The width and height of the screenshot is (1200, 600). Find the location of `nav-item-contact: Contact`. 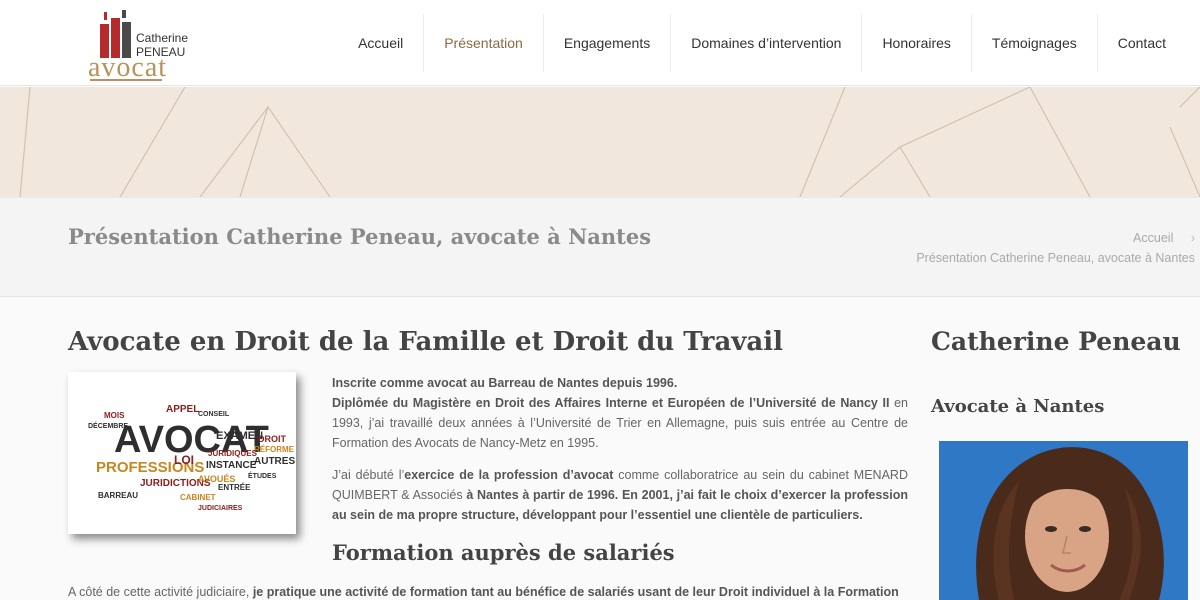

nav-item-contact: Contact is located at coordinates (1141, 43).